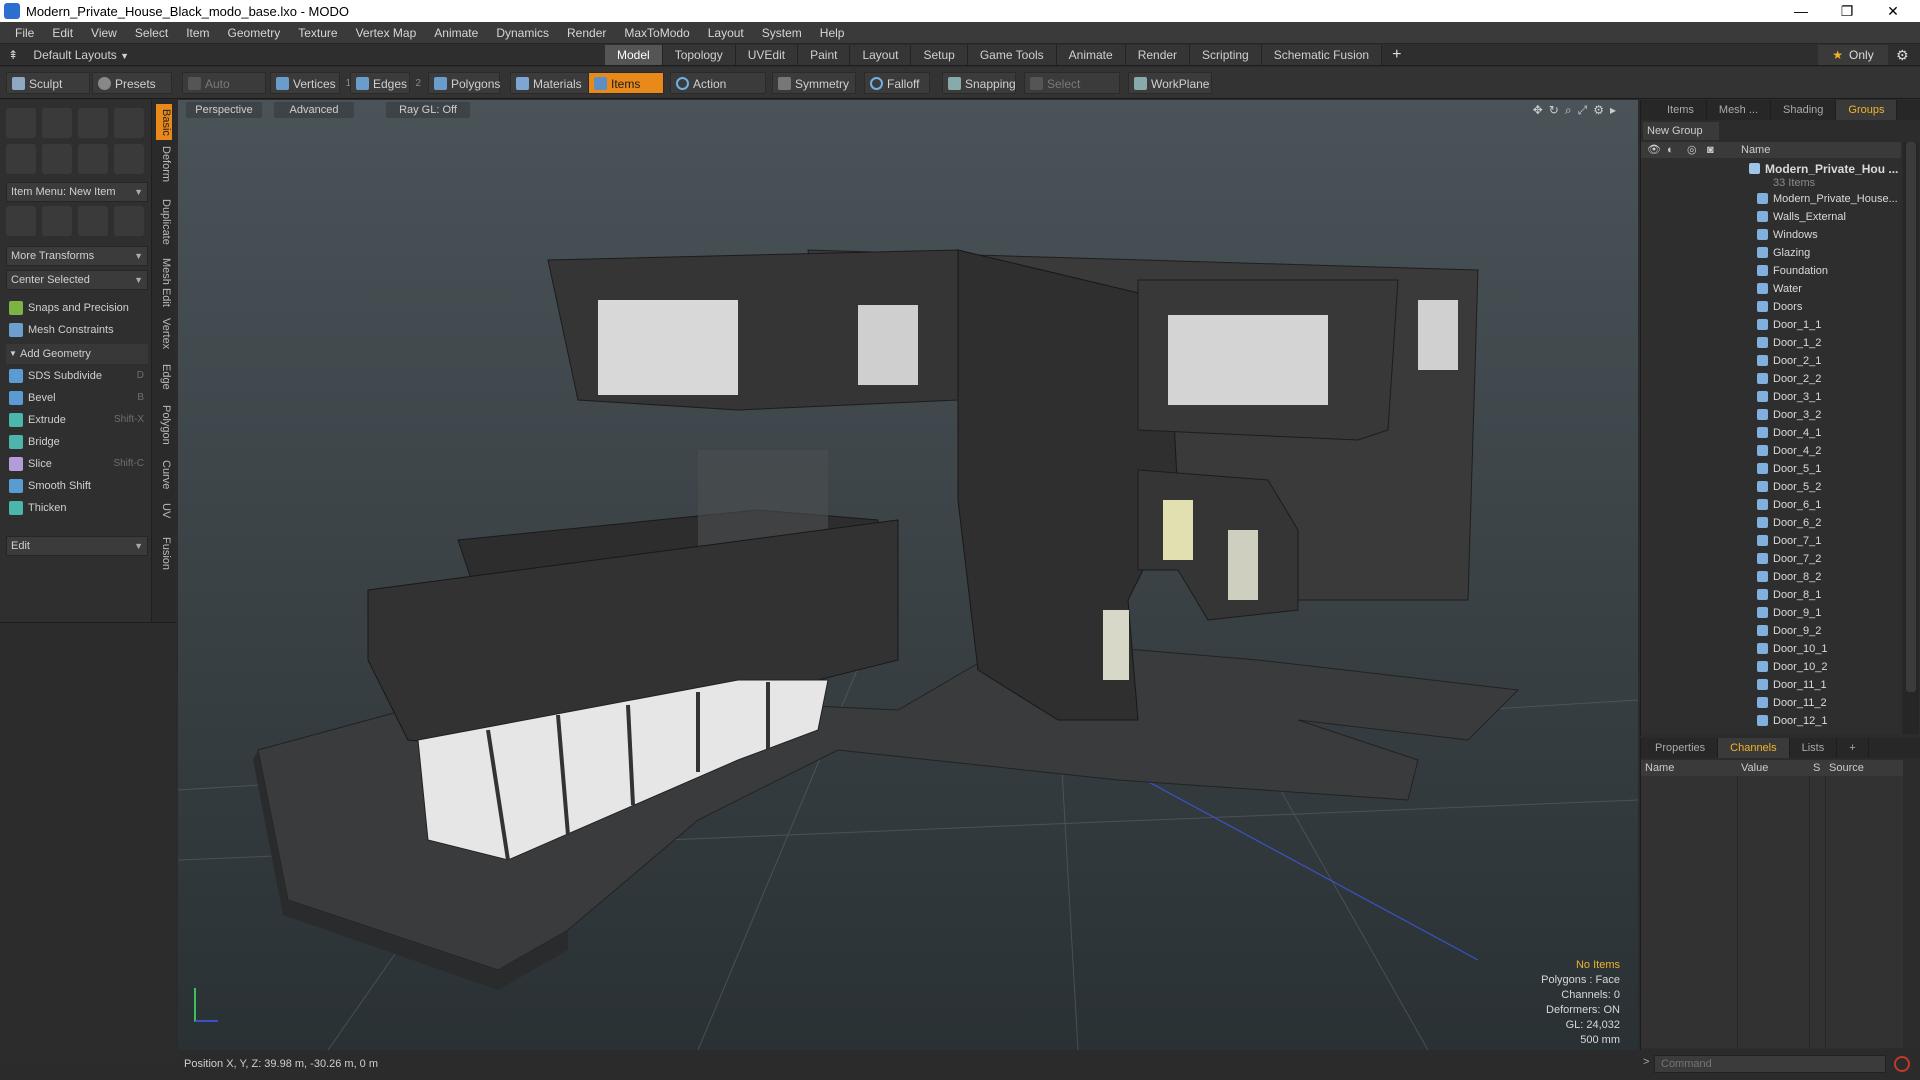 Image resolution: width=1920 pixels, height=1080 pixels. What do you see at coordinates (164, 122) in the screenshot?
I see `tab-basic: Basic` at bounding box center [164, 122].